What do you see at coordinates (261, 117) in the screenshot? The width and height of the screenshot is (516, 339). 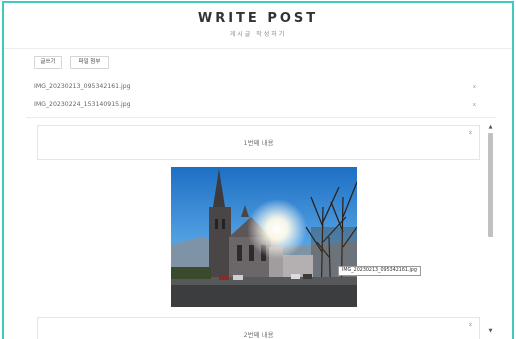 I see `section-divider` at bounding box center [261, 117].